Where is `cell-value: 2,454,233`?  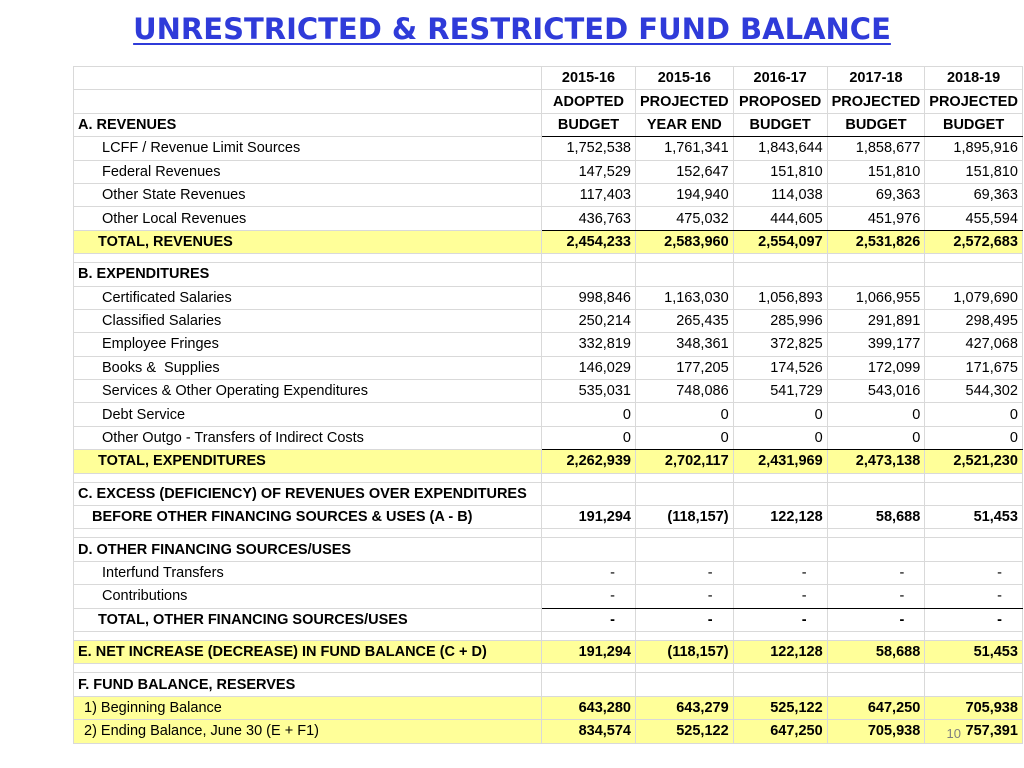 cell-value: 2,454,233 is located at coordinates (588, 242).